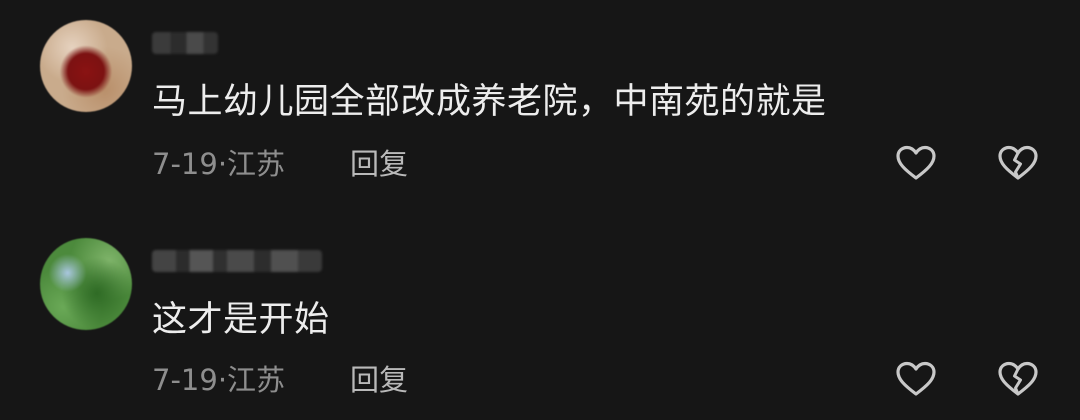 The width and height of the screenshot is (1080, 420). What do you see at coordinates (489, 102) in the screenshot?
I see `comment-text: 马上幼儿园全部改成养老院，中南苑的就是` at bounding box center [489, 102].